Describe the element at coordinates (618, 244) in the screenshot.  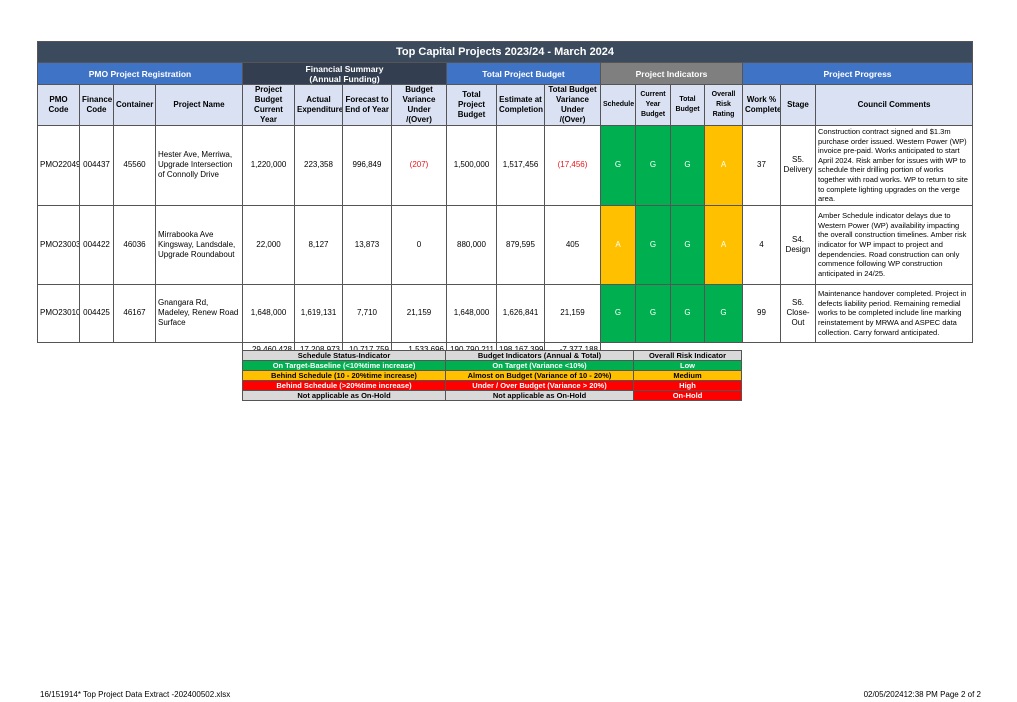
I see `schedule-indicator: A` at that location.